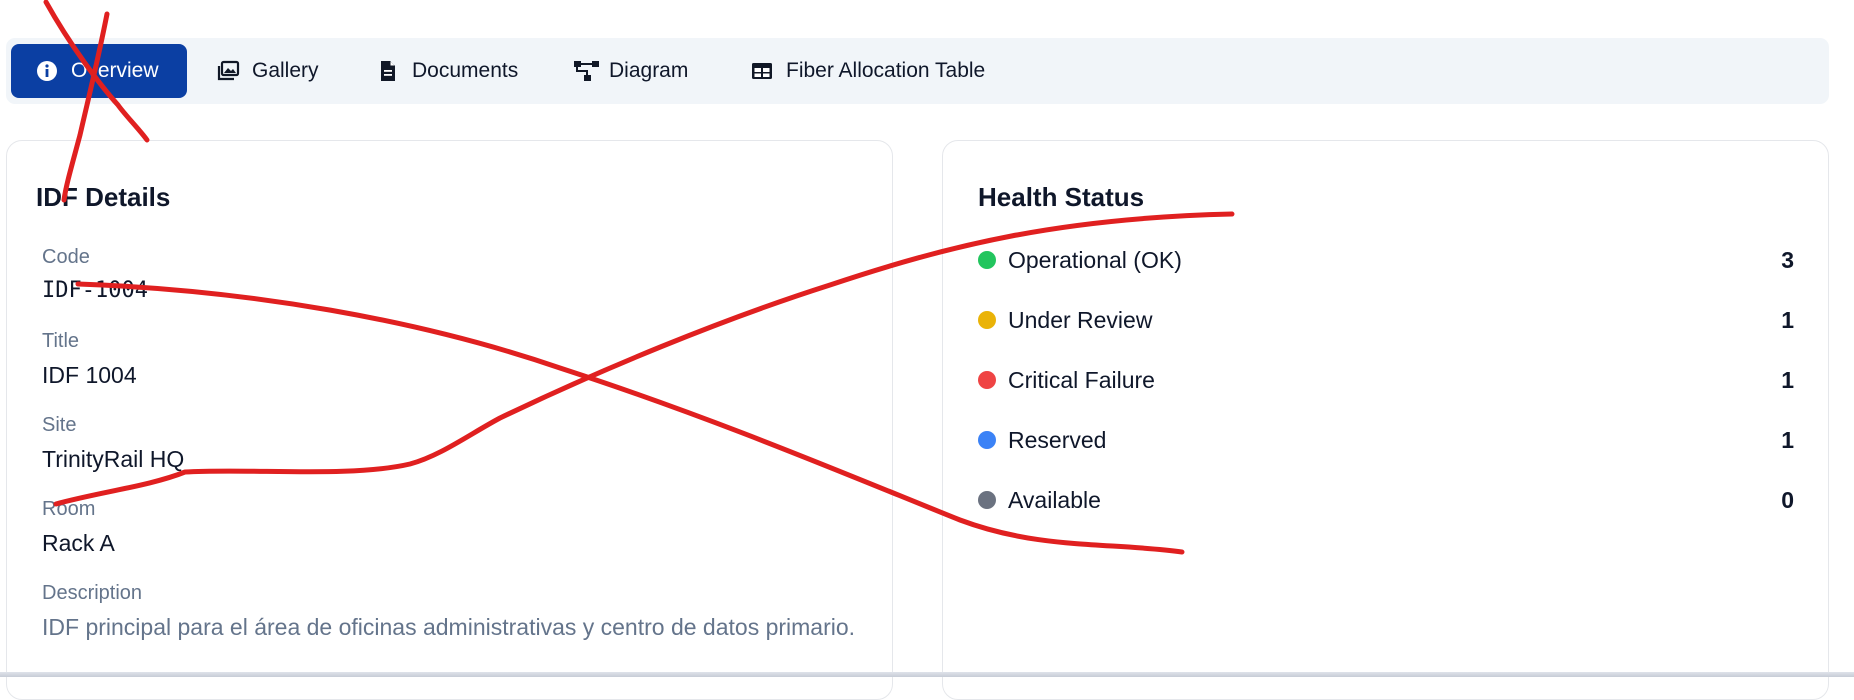 This screenshot has height=700, width=1854. What do you see at coordinates (69, 509) in the screenshot?
I see `room-label: Room` at bounding box center [69, 509].